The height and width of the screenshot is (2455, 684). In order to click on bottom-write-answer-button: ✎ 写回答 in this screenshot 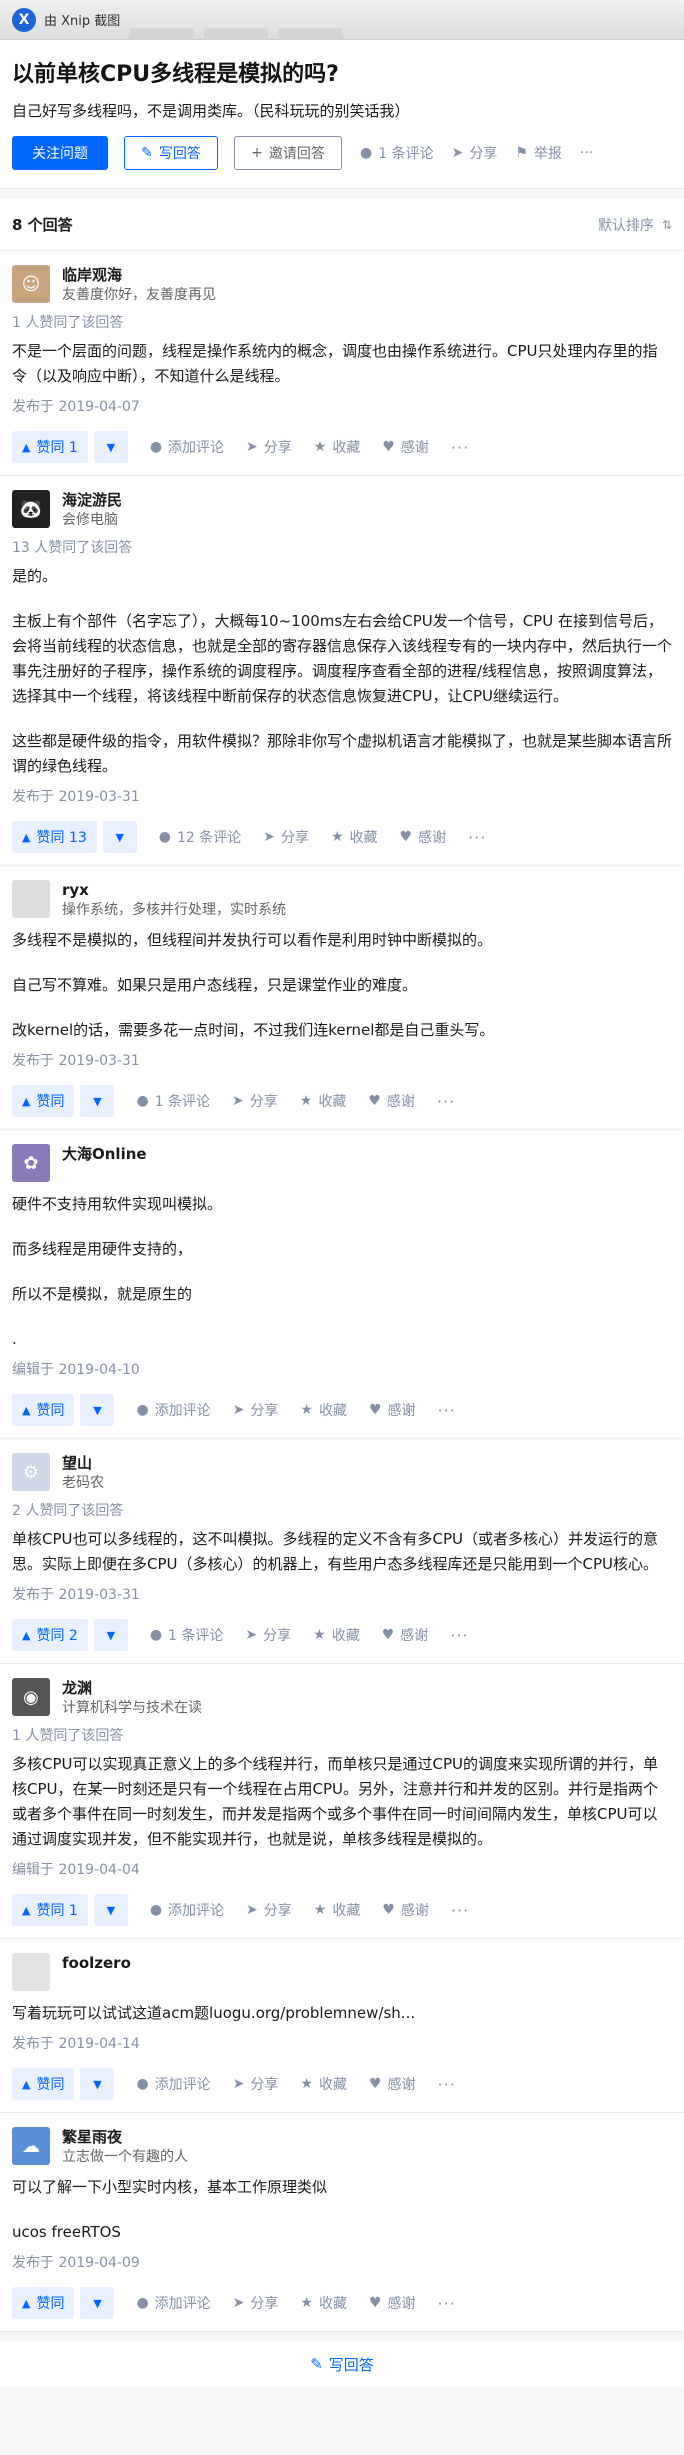, I will do `click(342, 2364)`.